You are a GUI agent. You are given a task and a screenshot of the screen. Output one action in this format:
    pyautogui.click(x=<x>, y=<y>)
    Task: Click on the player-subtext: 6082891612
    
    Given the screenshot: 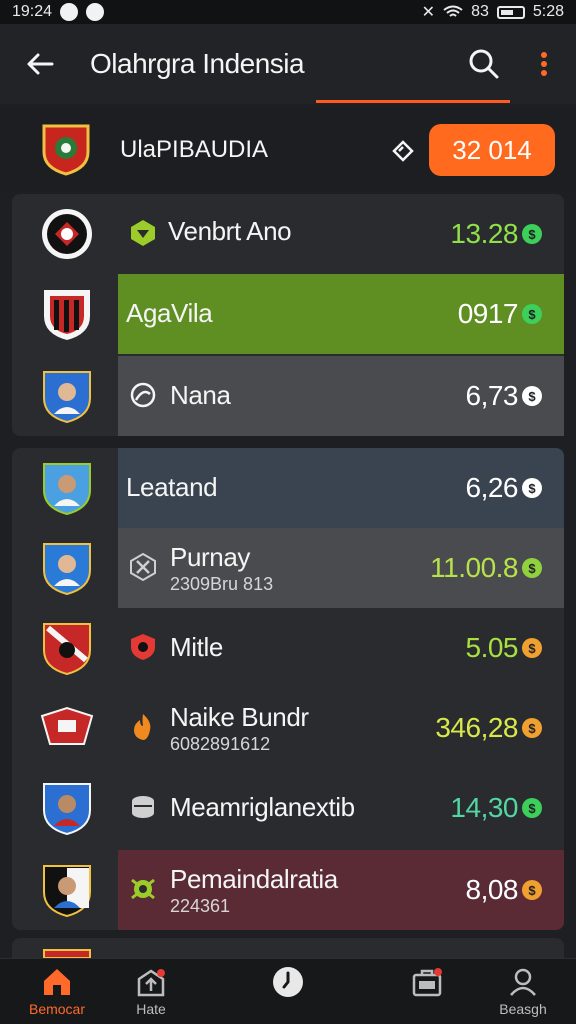 What is the action you would take?
    pyautogui.click(x=220, y=744)
    